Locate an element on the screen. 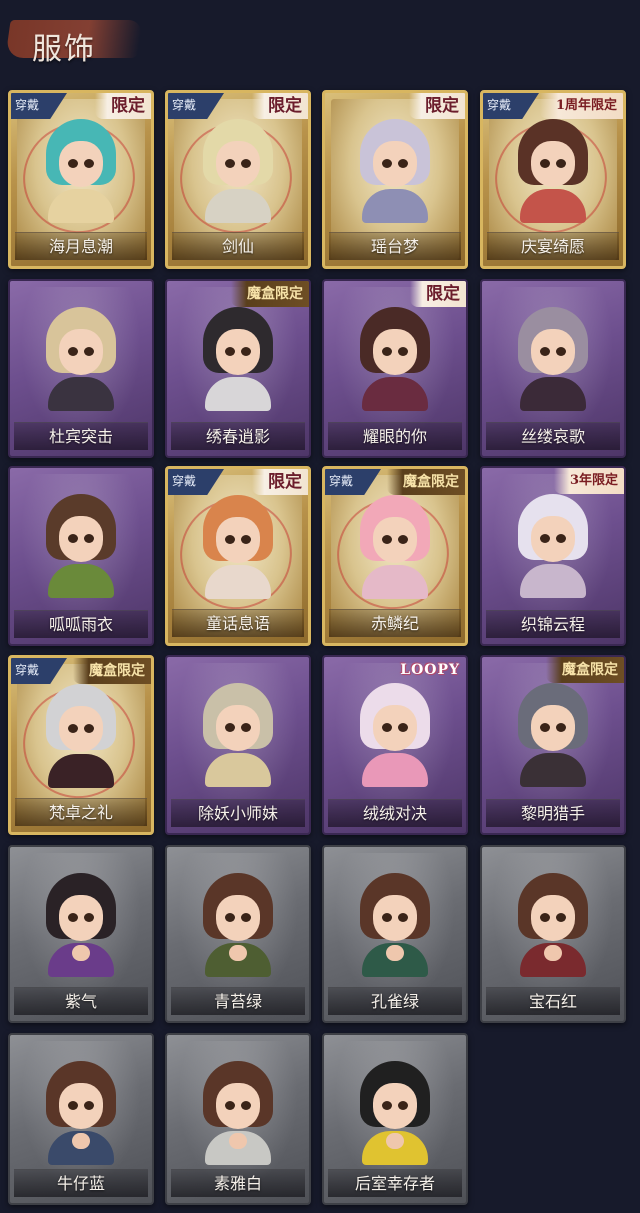 This screenshot has height=1213, width=640. outfit-card: 魔盒限定黎明猎手 is located at coordinates (553, 745).